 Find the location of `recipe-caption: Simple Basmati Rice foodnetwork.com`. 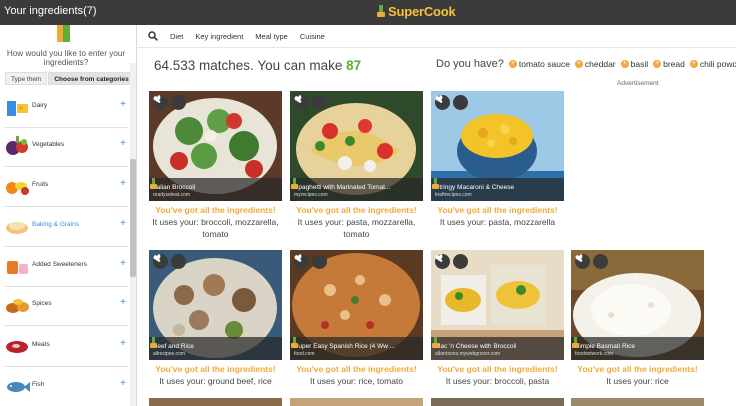

recipe-caption: Simple Basmati Rice foodnetwork.com is located at coordinates (637, 348).